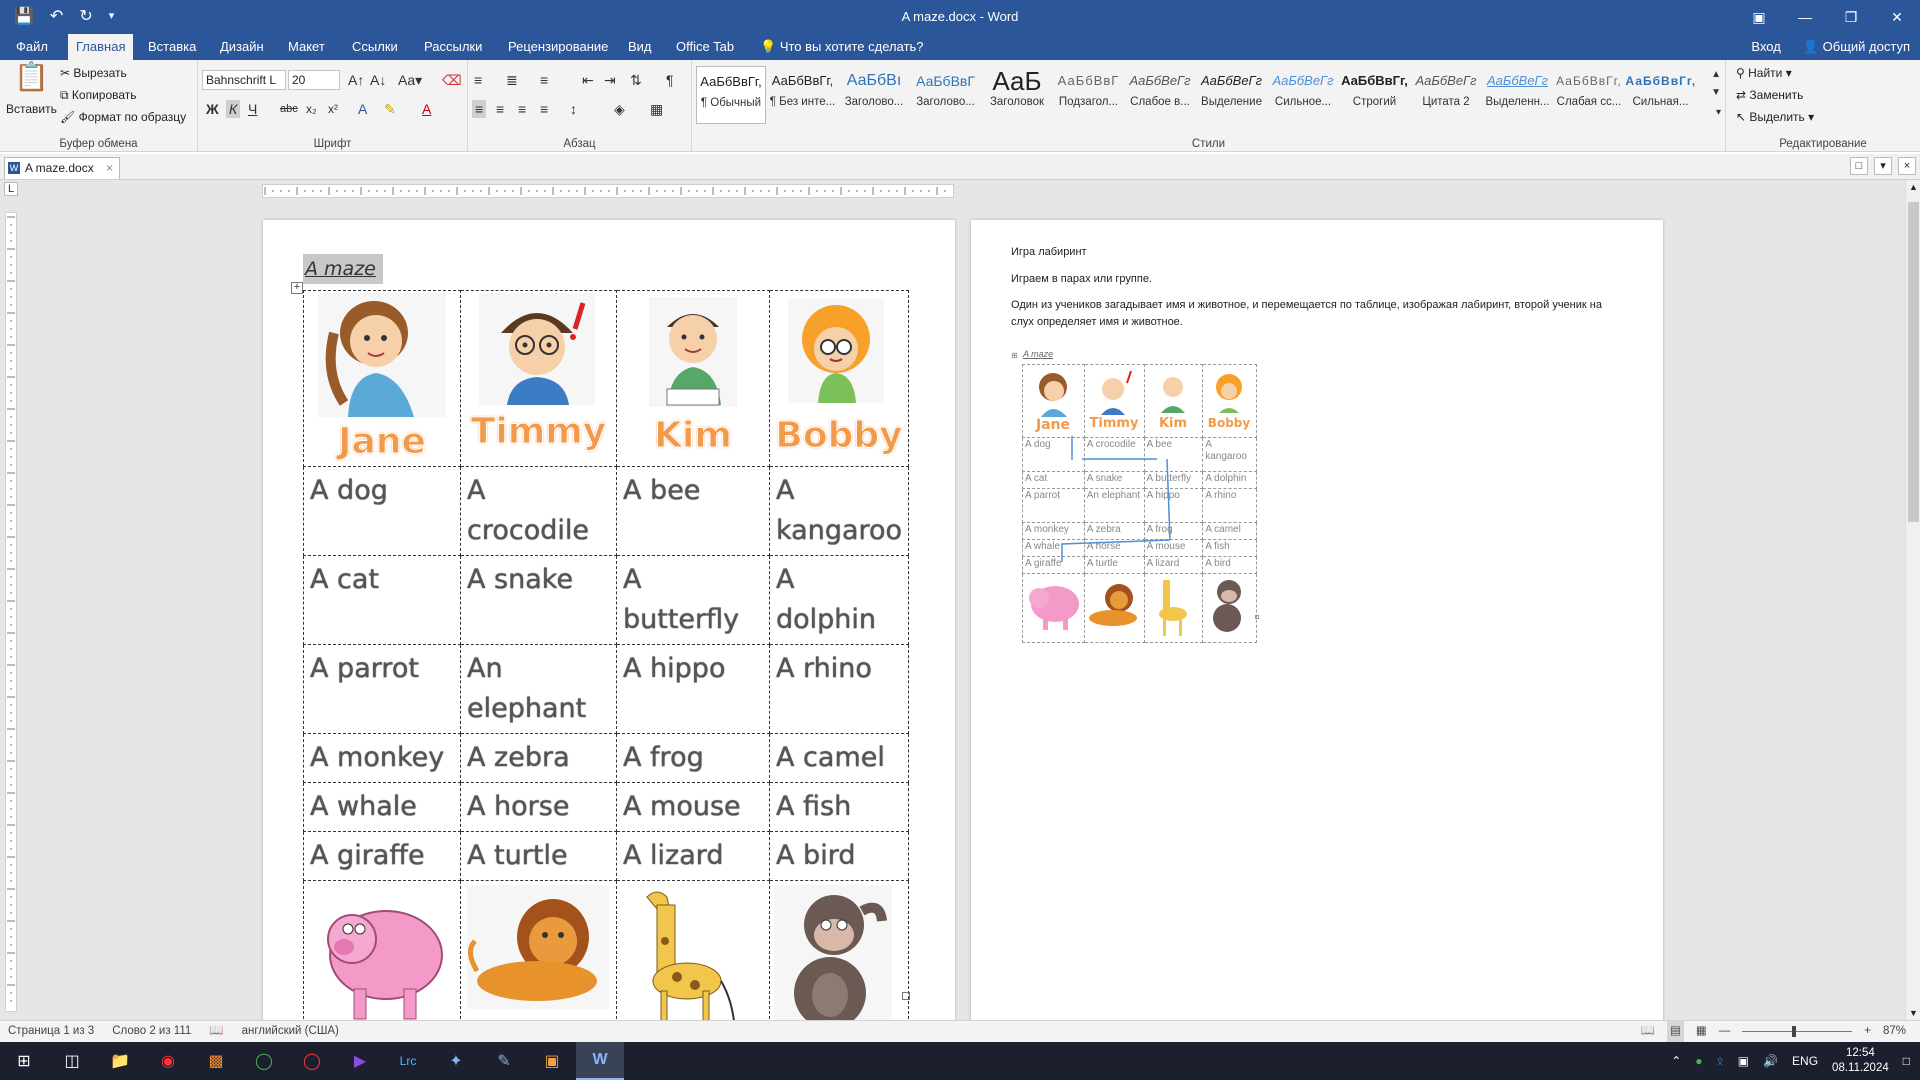 The width and height of the screenshot is (1920, 1080). Describe the element at coordinates (390, 109) in the screenshot. I see `highlight-icon: ✎` at that location.